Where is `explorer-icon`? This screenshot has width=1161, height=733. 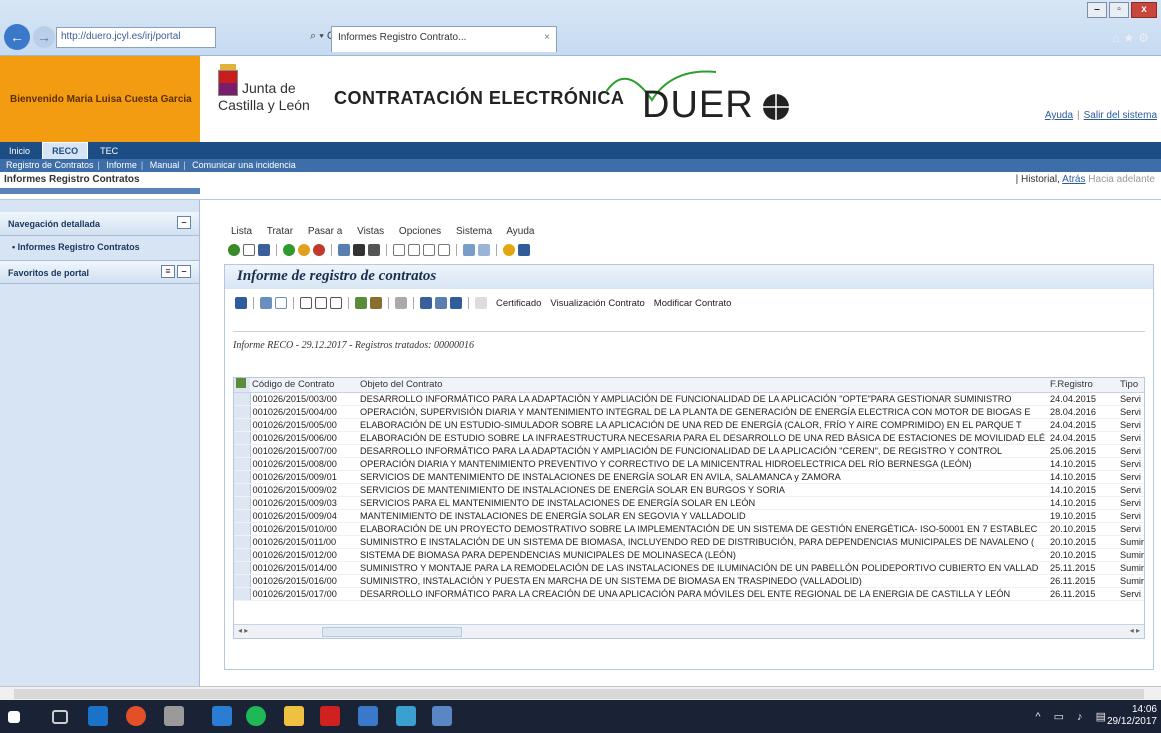 explorer-icon is located at coordinates (294, 716).